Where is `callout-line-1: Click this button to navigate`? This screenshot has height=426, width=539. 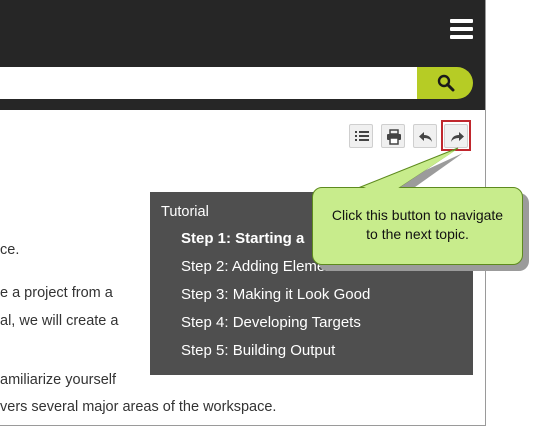
callout-line-1: Click this button to navigate is located at coordinates (417, 215).